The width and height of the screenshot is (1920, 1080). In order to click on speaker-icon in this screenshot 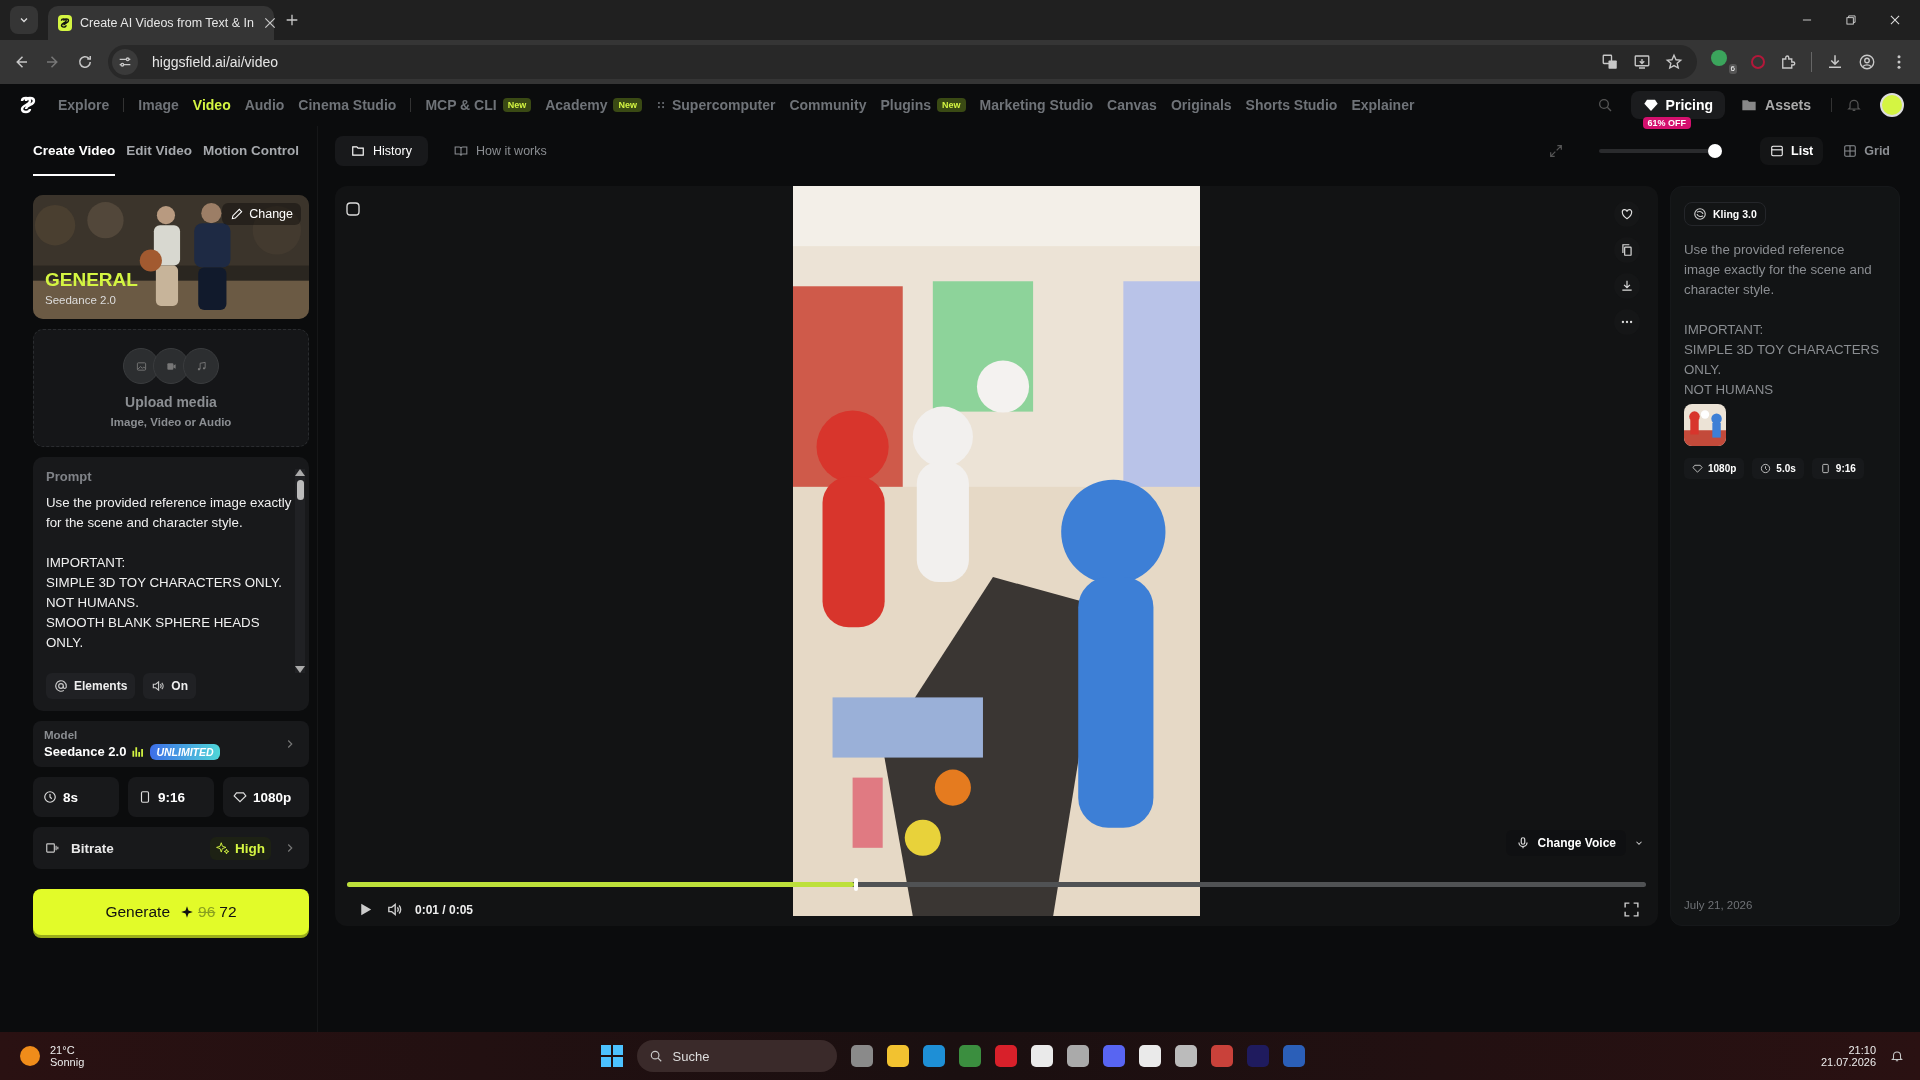, I will do `click(158, 686)`.